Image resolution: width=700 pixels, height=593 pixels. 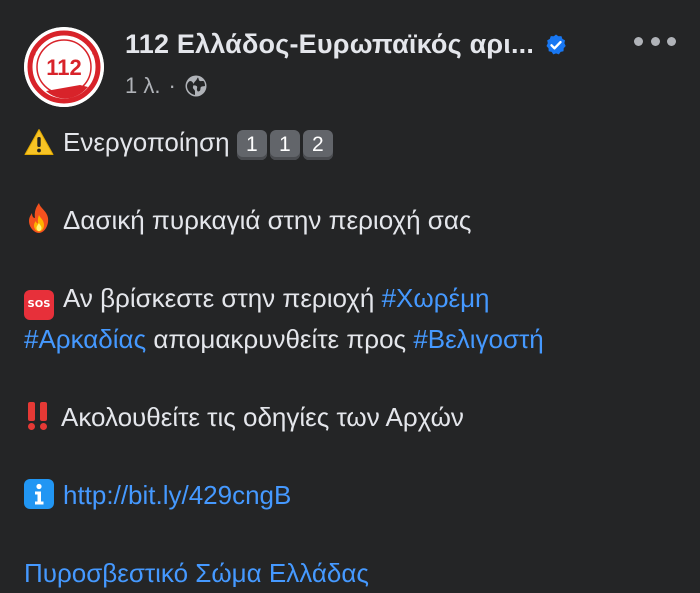 I want to click on message-line-instructions: Ακολουθείτε τις οδηγίες των Αρχών, so click(x=350, y=417).